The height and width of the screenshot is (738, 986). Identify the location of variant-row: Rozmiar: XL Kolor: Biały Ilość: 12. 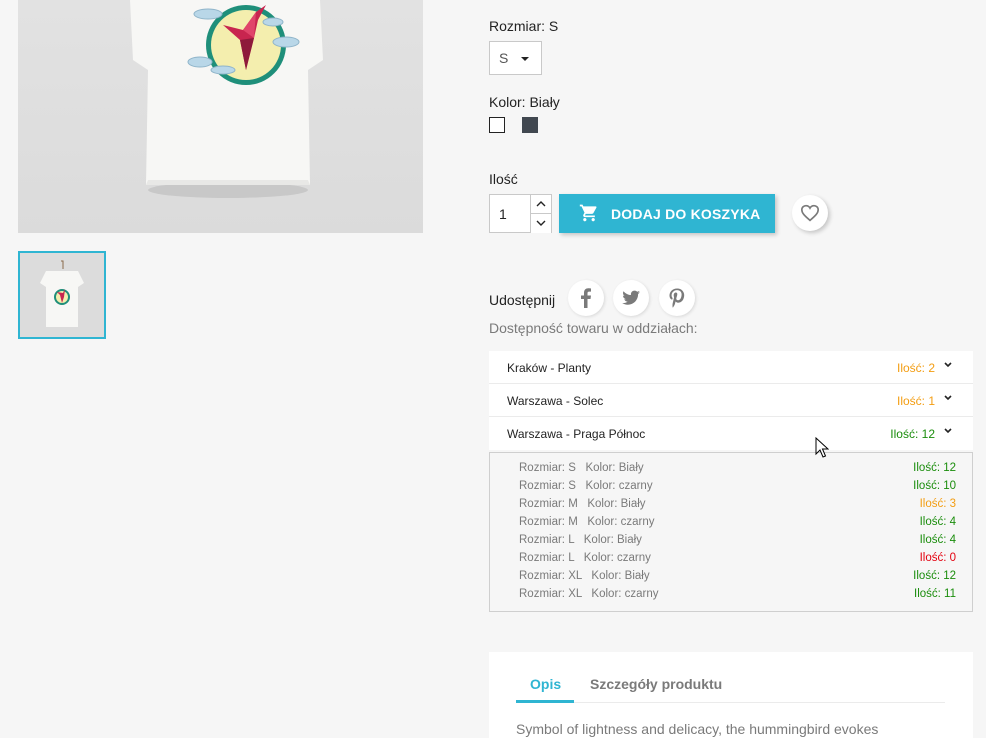
(737, 577).